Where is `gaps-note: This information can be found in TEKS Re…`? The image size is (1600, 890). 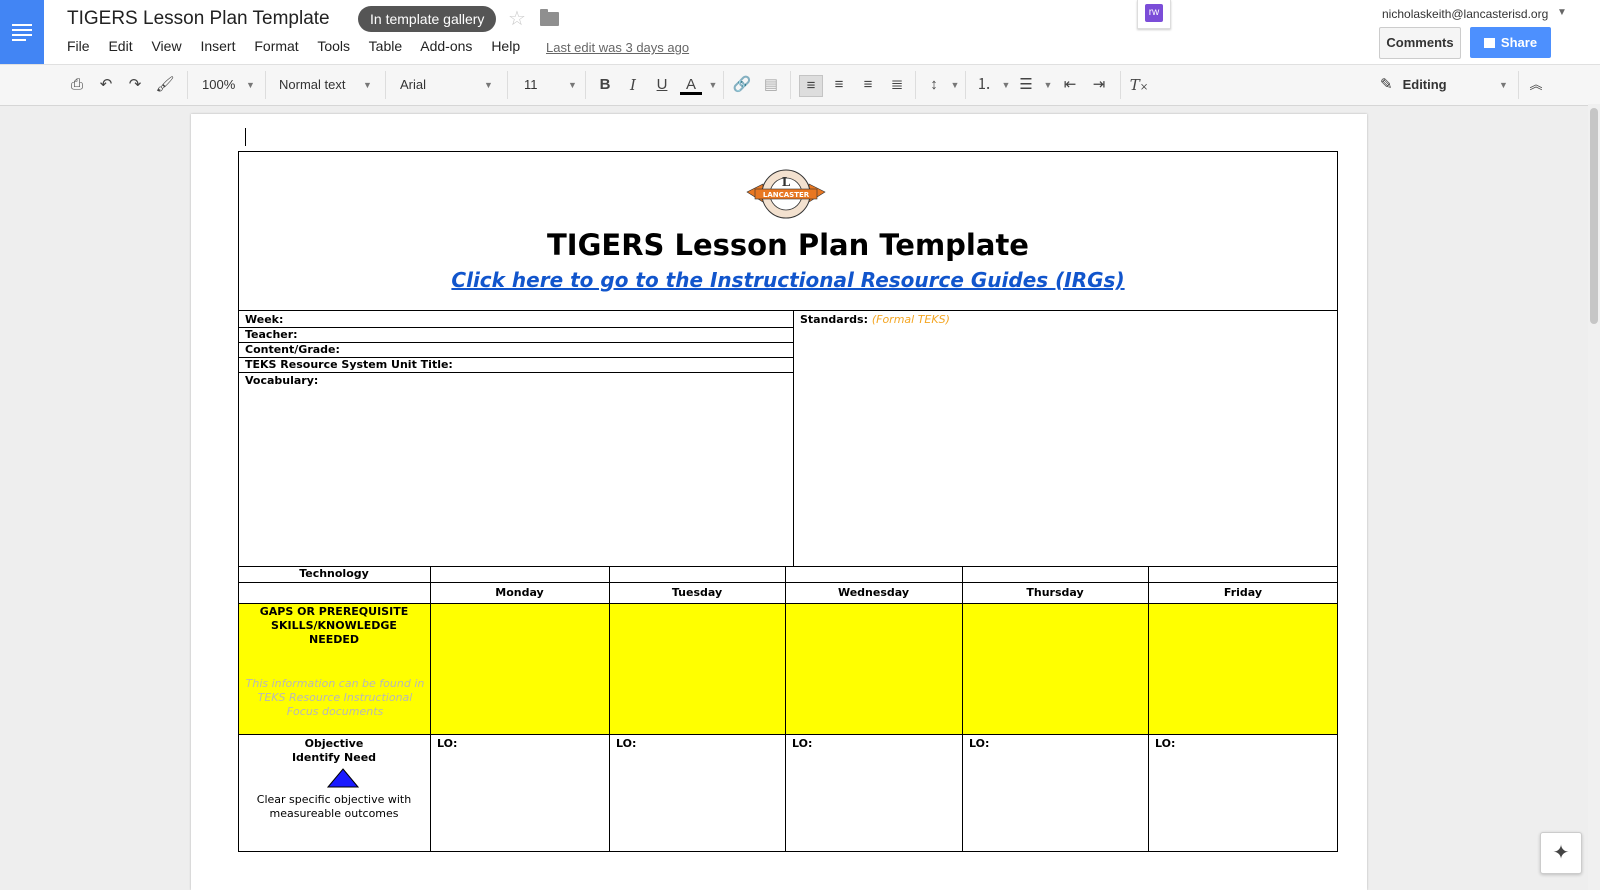 gaps-note: This information can be found in TEKS Re… is located at coordinates (335, 697).